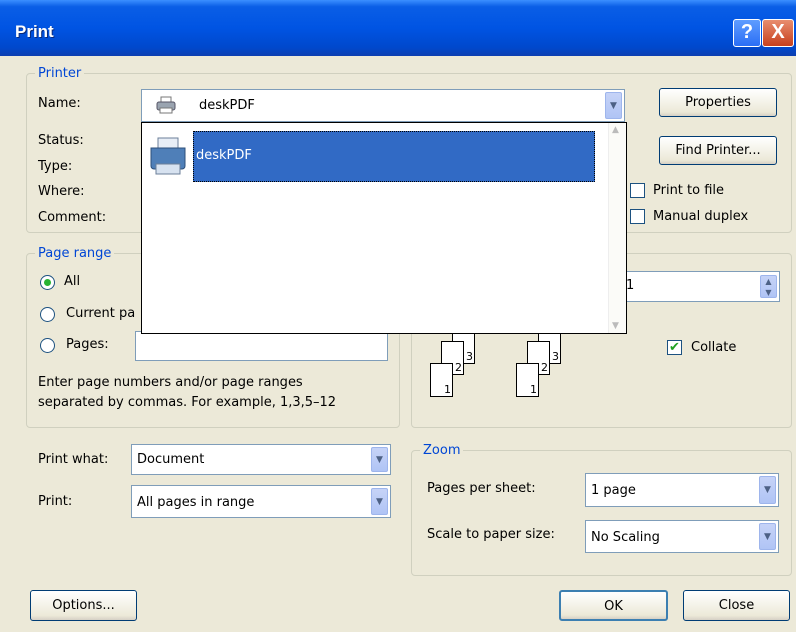 This screenshot has width=796, height=632. Describe the element at coordinates (637, 190) in the screenshot. I see `print-to-file-checkbox` at that location.